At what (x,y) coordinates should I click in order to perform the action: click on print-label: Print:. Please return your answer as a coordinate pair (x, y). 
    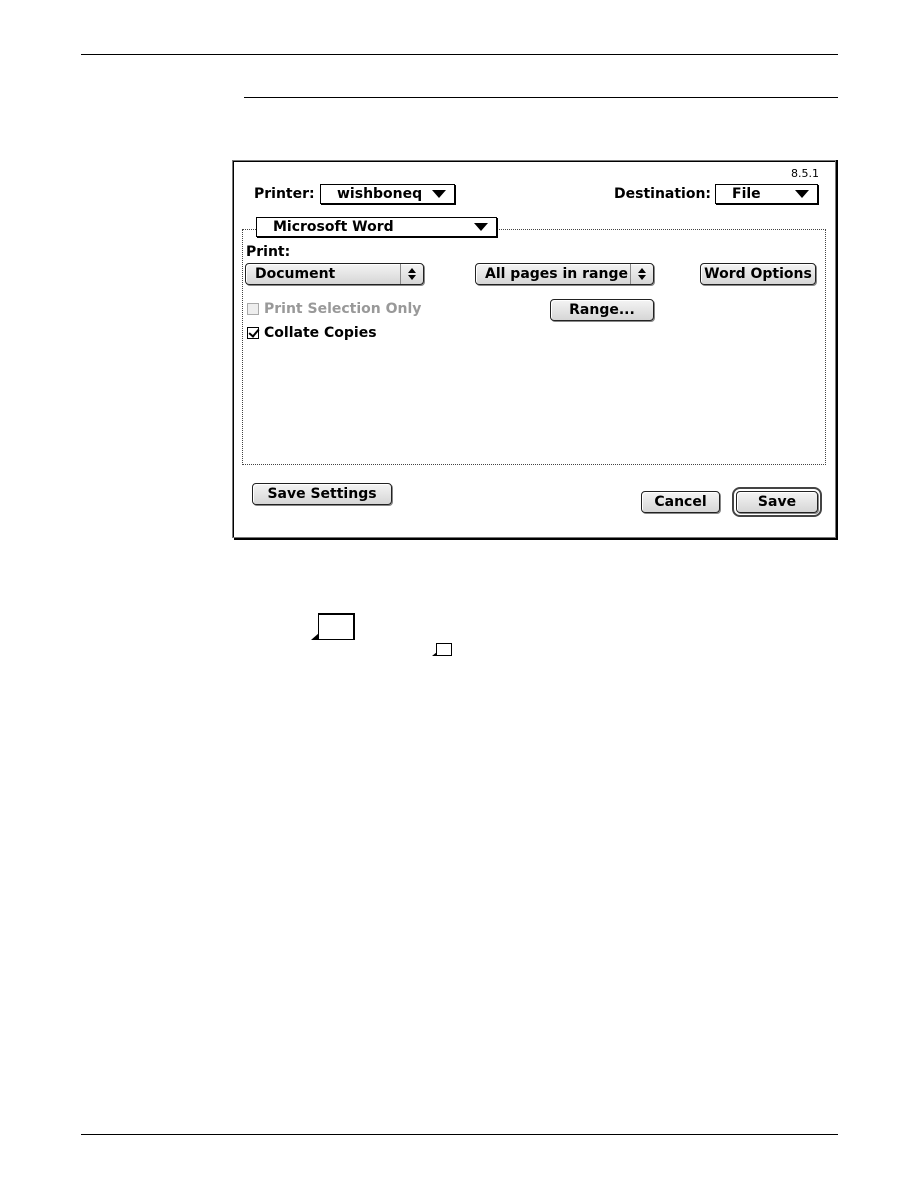
    Looking at the image, I should click on (268, 252).